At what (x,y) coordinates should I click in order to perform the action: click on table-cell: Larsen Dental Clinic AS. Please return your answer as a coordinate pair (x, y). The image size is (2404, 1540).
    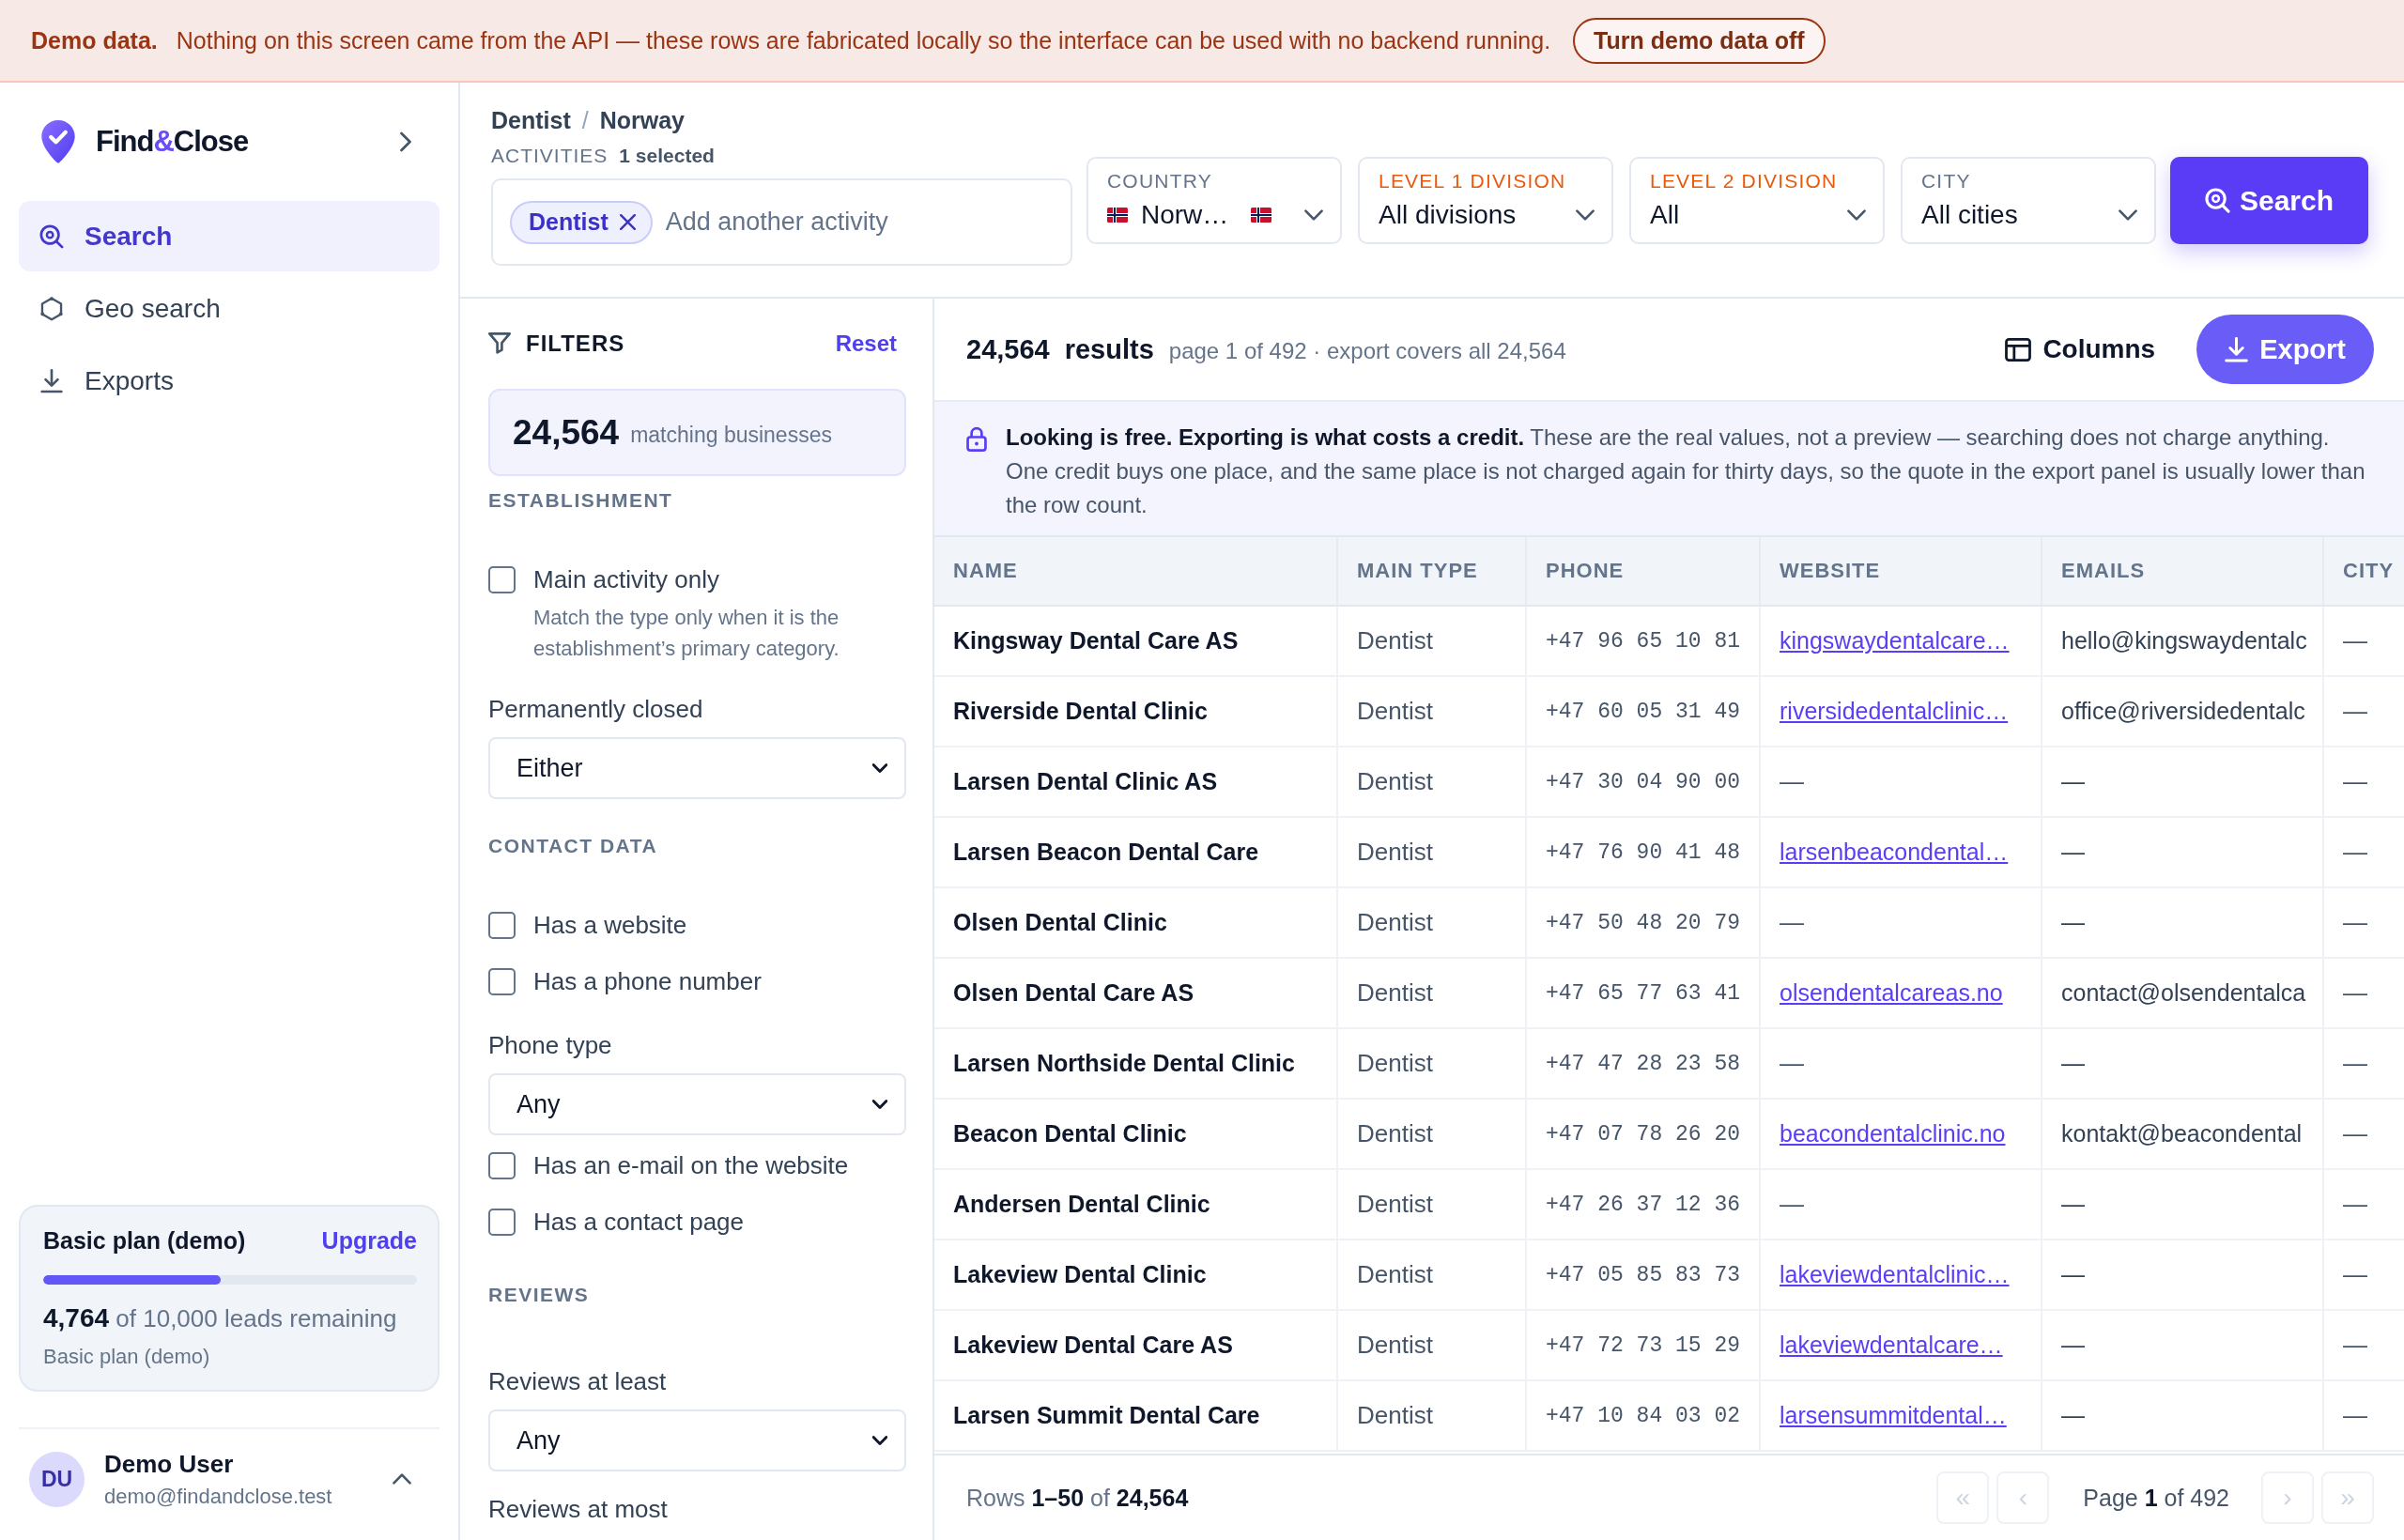
    Looking at the image, I should click on (1136, 781).